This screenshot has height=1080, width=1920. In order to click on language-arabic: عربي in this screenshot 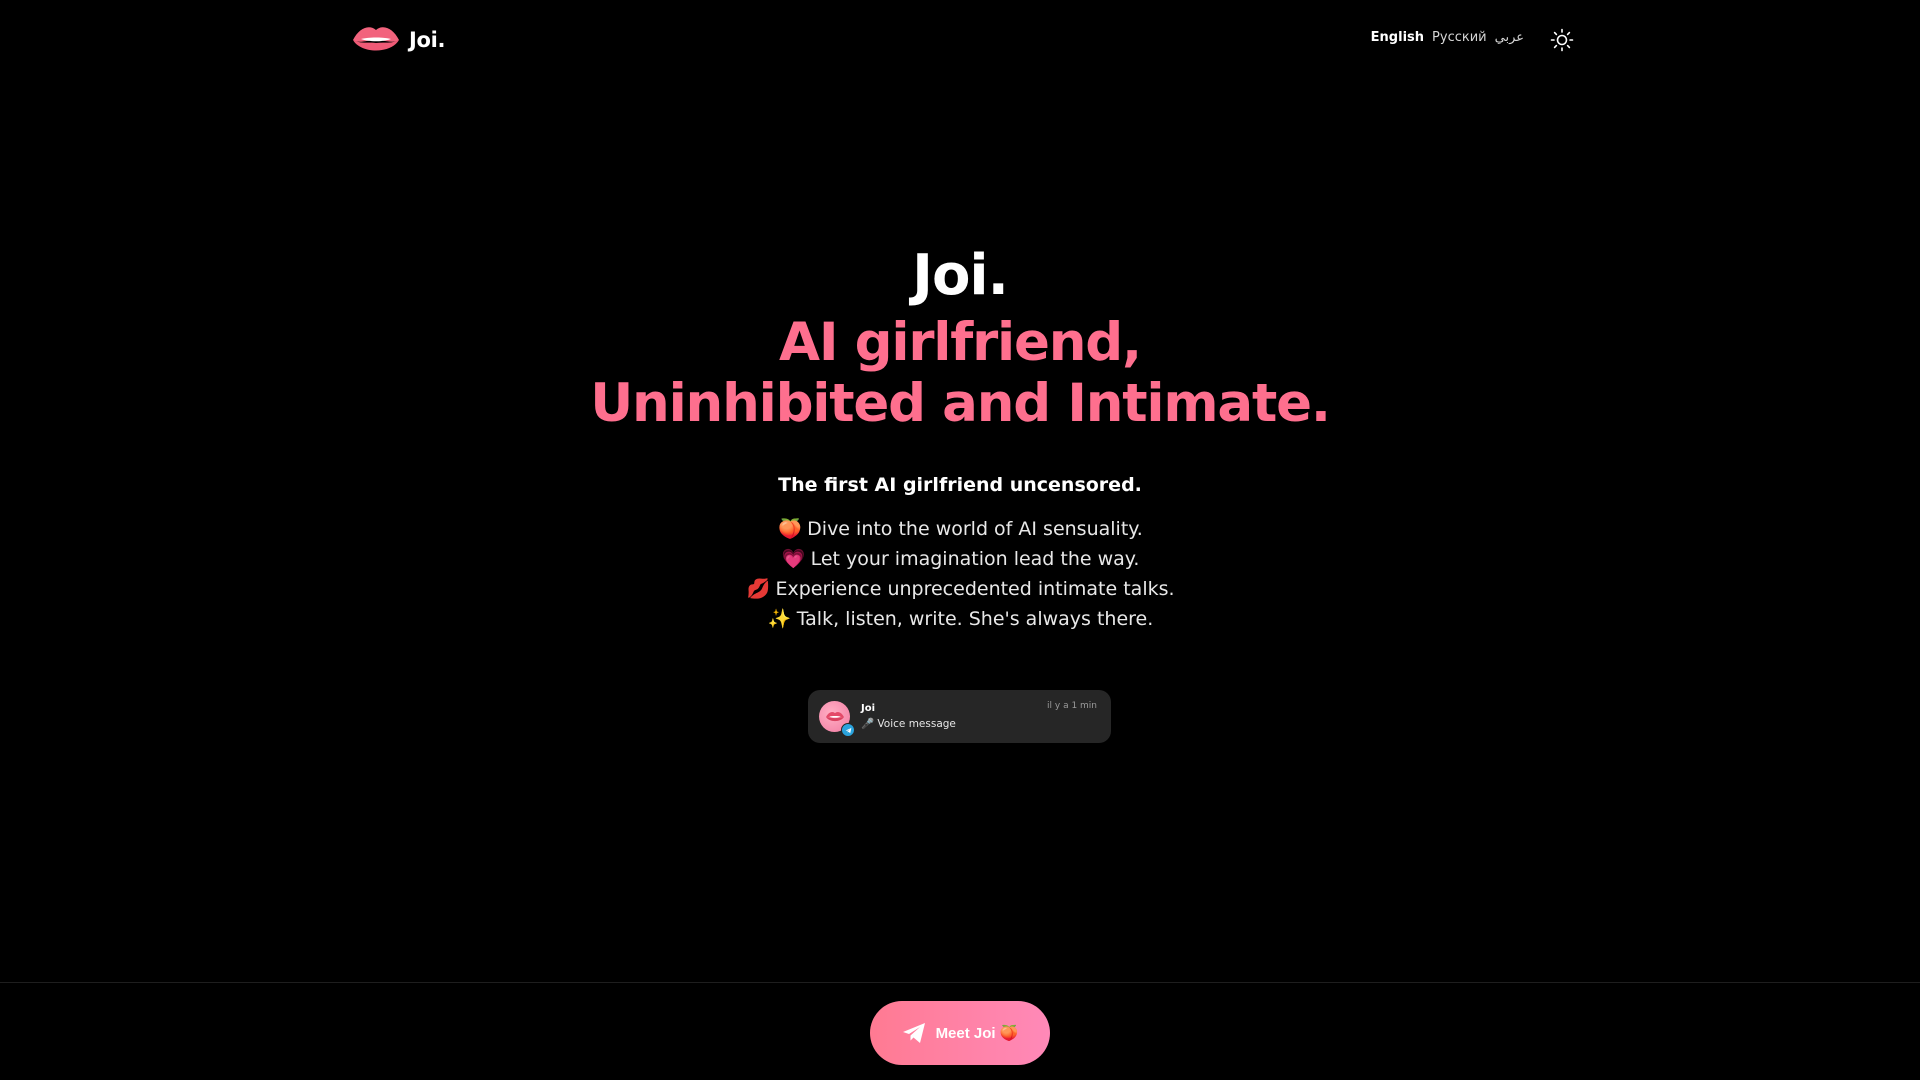, I will do `click(1509, 37)`.